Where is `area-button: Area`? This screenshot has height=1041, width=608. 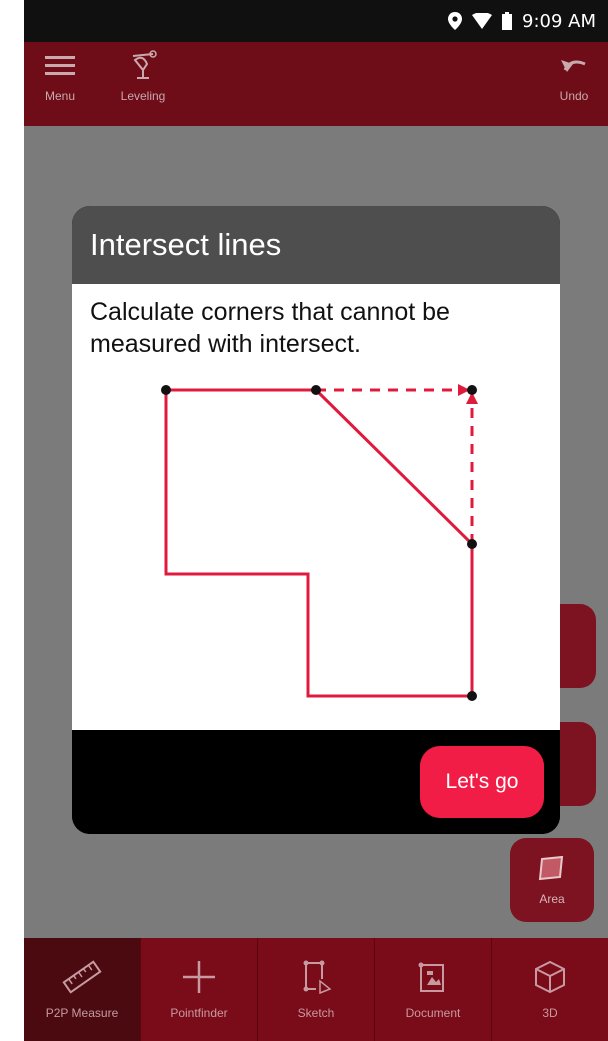
area-button: Area is located at coordinates (552, 880).